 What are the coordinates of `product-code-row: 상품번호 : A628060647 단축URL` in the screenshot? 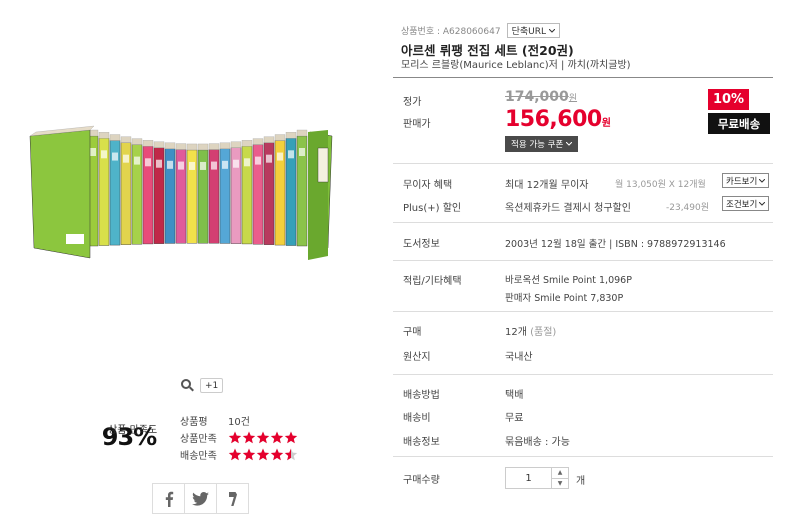 It's located at (480, 30).